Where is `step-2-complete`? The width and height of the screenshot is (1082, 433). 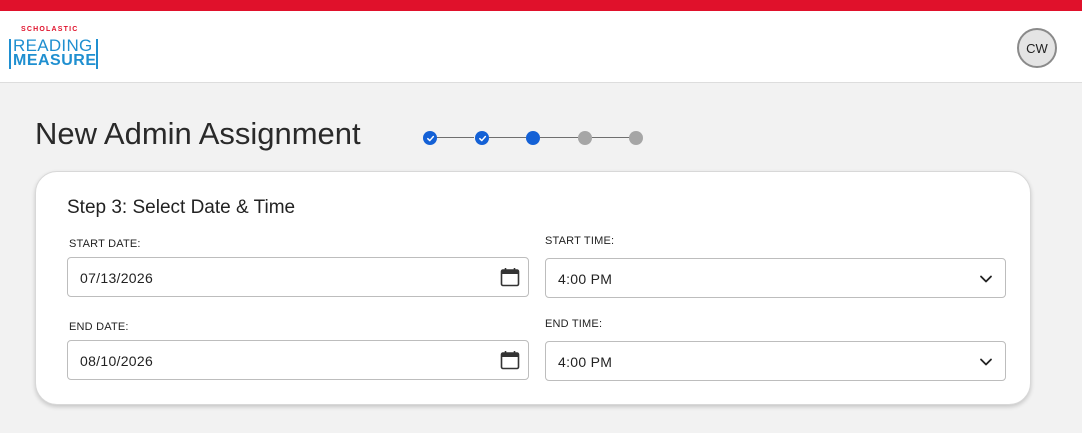
step-2-complete is located at coordinates (482, 138).